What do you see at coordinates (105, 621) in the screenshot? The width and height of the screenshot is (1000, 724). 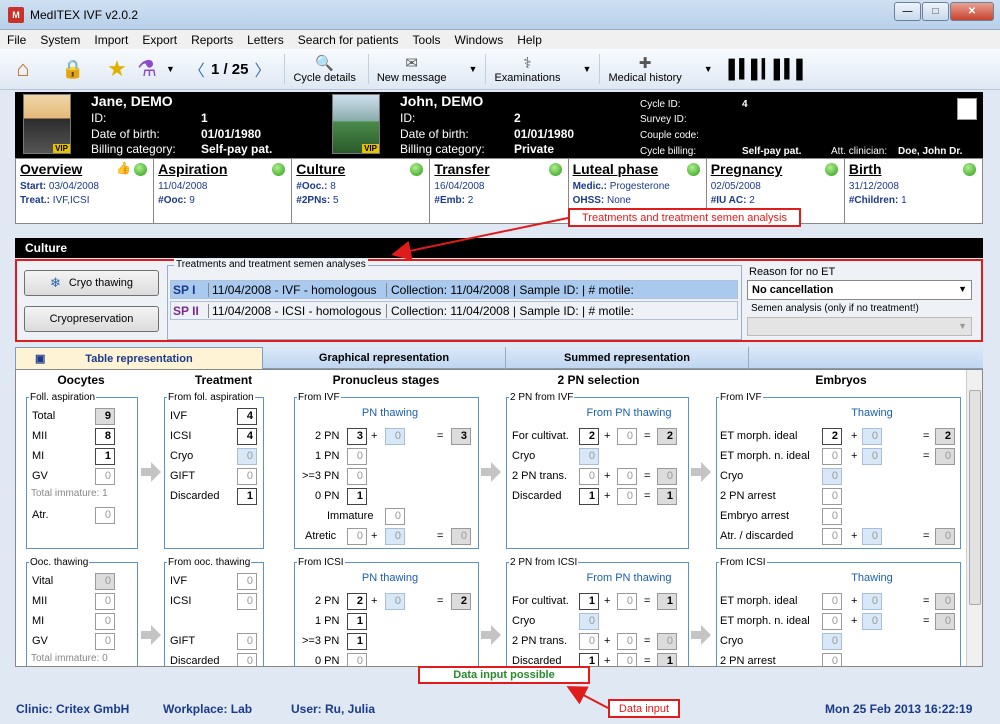 I see `mi-input: 0` at bounding box center [105, 621].